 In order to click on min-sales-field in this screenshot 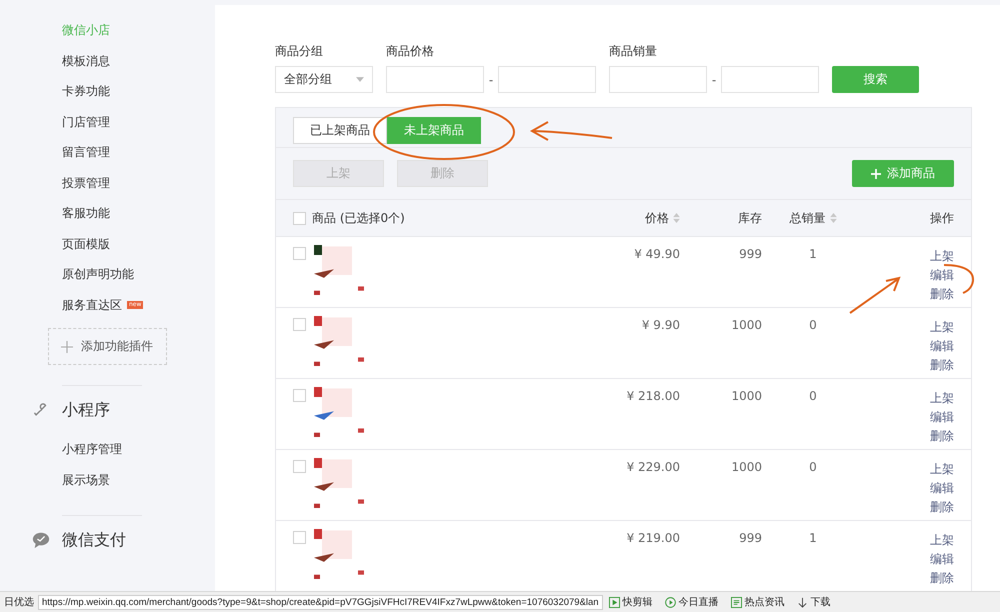, I will do `click(658, 79)`.